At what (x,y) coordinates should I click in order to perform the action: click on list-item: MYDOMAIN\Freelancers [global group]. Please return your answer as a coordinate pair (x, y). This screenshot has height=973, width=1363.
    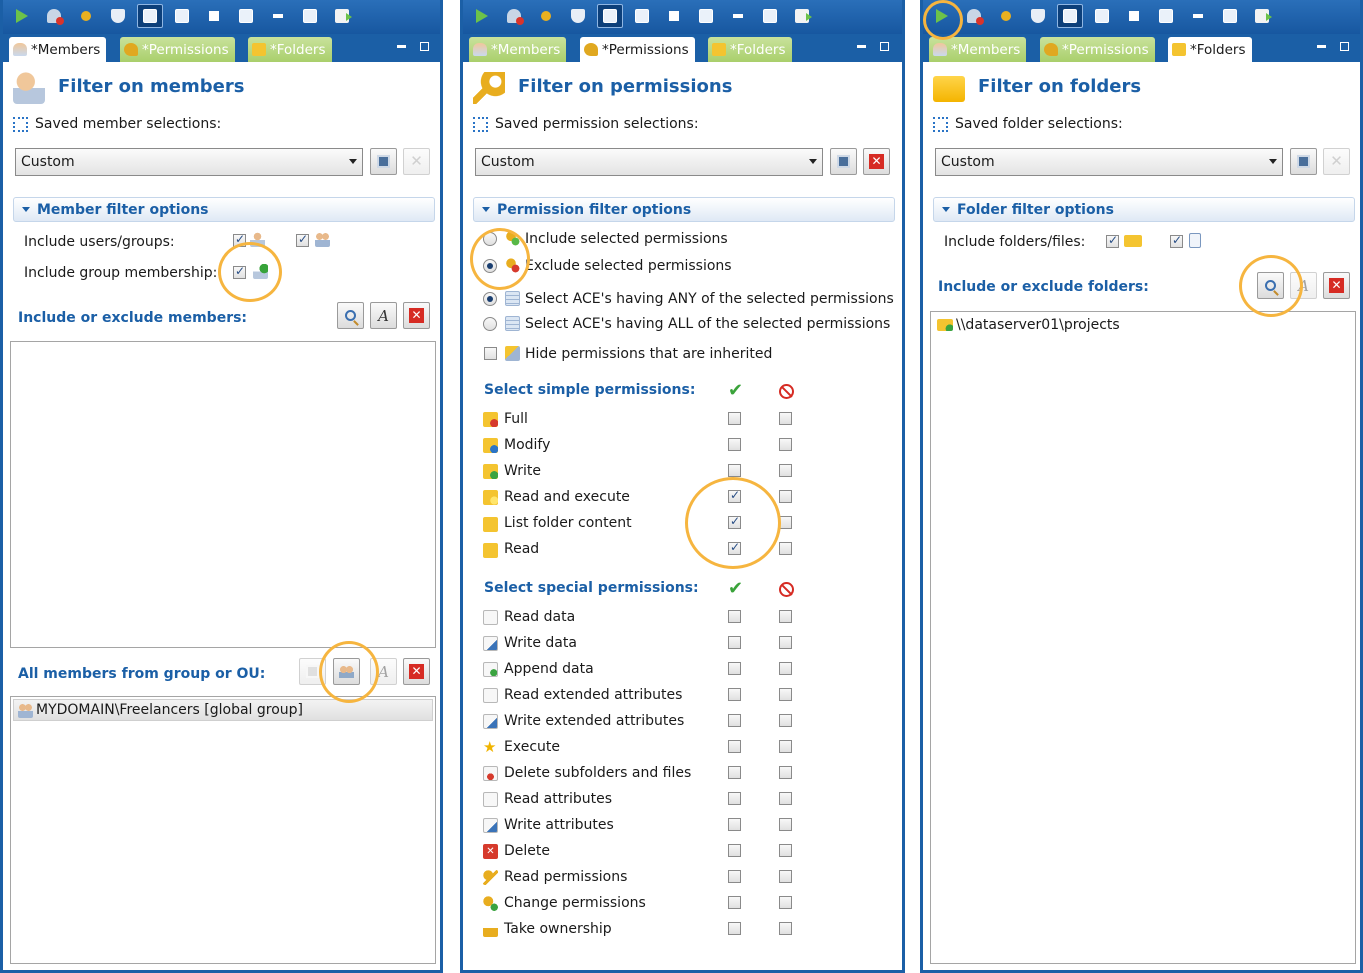
    Looking at the image, I should click on (223, 710).